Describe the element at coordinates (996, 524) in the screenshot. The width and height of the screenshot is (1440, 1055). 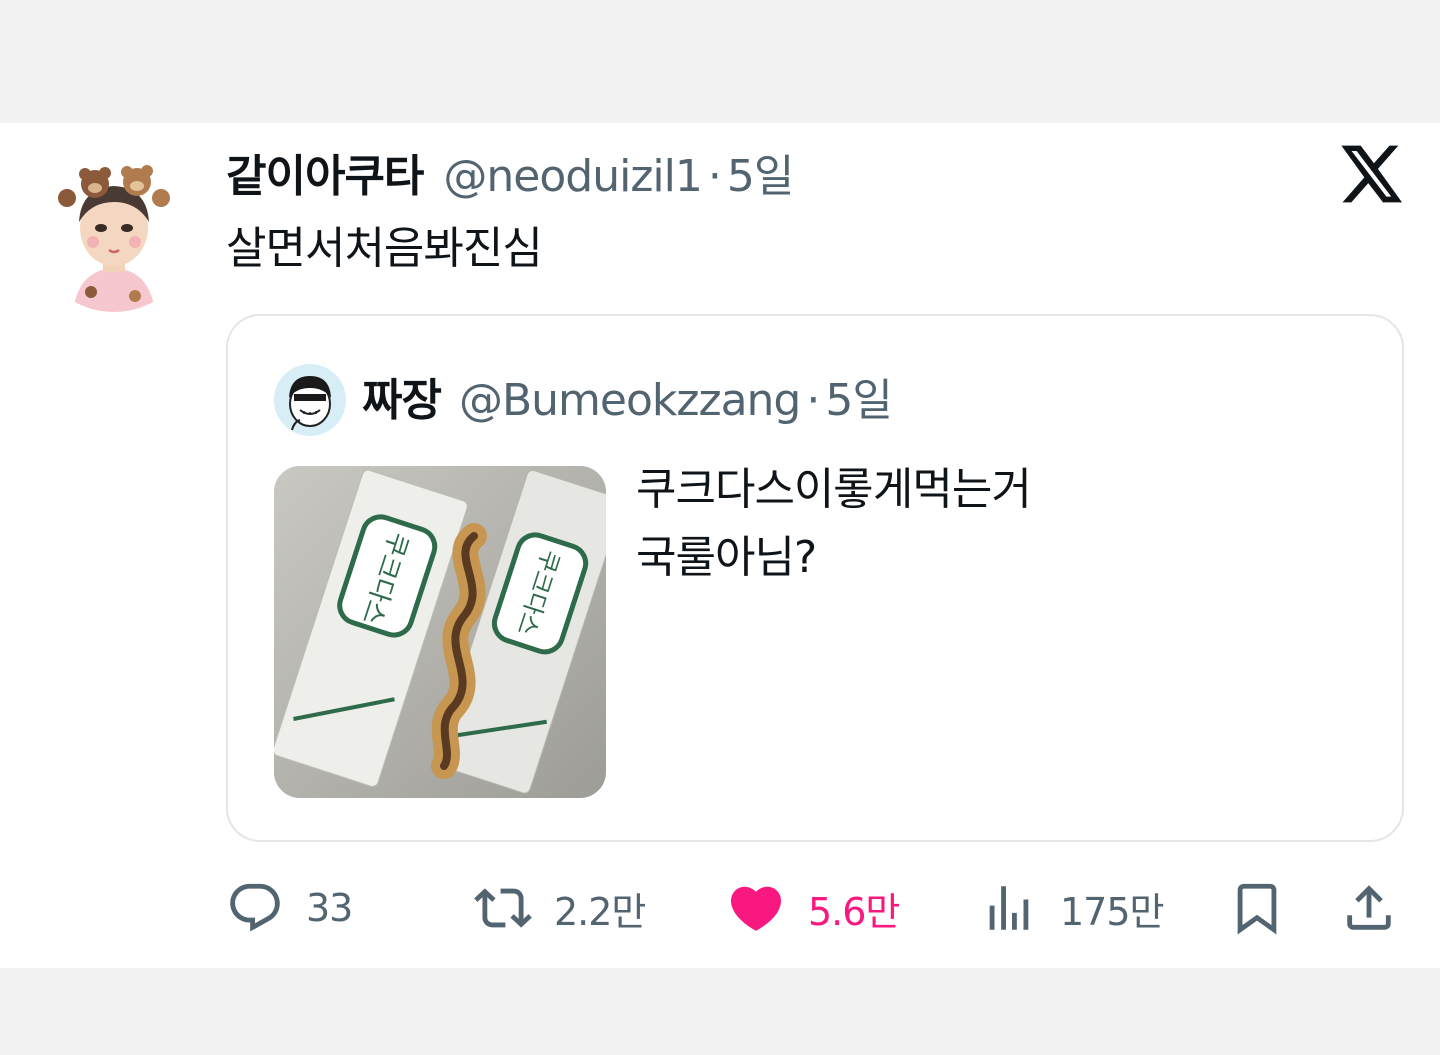
I see `quoted-tweet-text: 쿠크다스이롷게먹는거 국룰아님?` at that location.